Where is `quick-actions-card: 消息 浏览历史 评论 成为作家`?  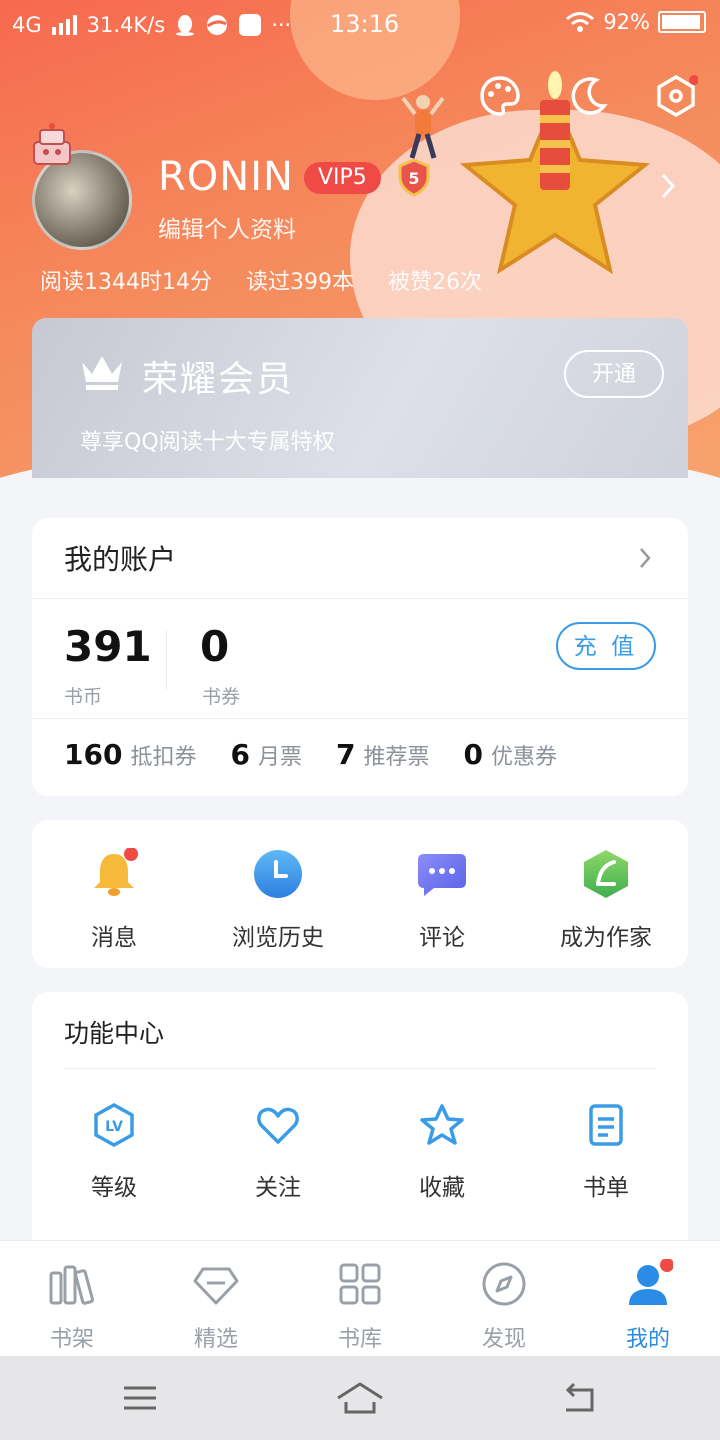 quick-actions-card: 消息 浏览历史 评论 成为作家 is located at coordinates (360, 894).